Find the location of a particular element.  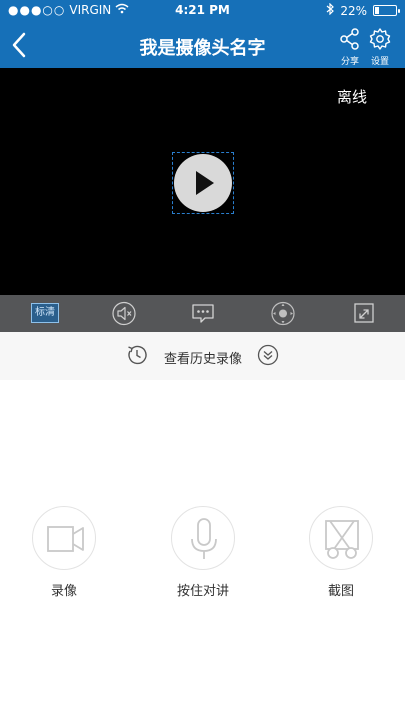

play-button-frame is located at coordinates (203, 183).